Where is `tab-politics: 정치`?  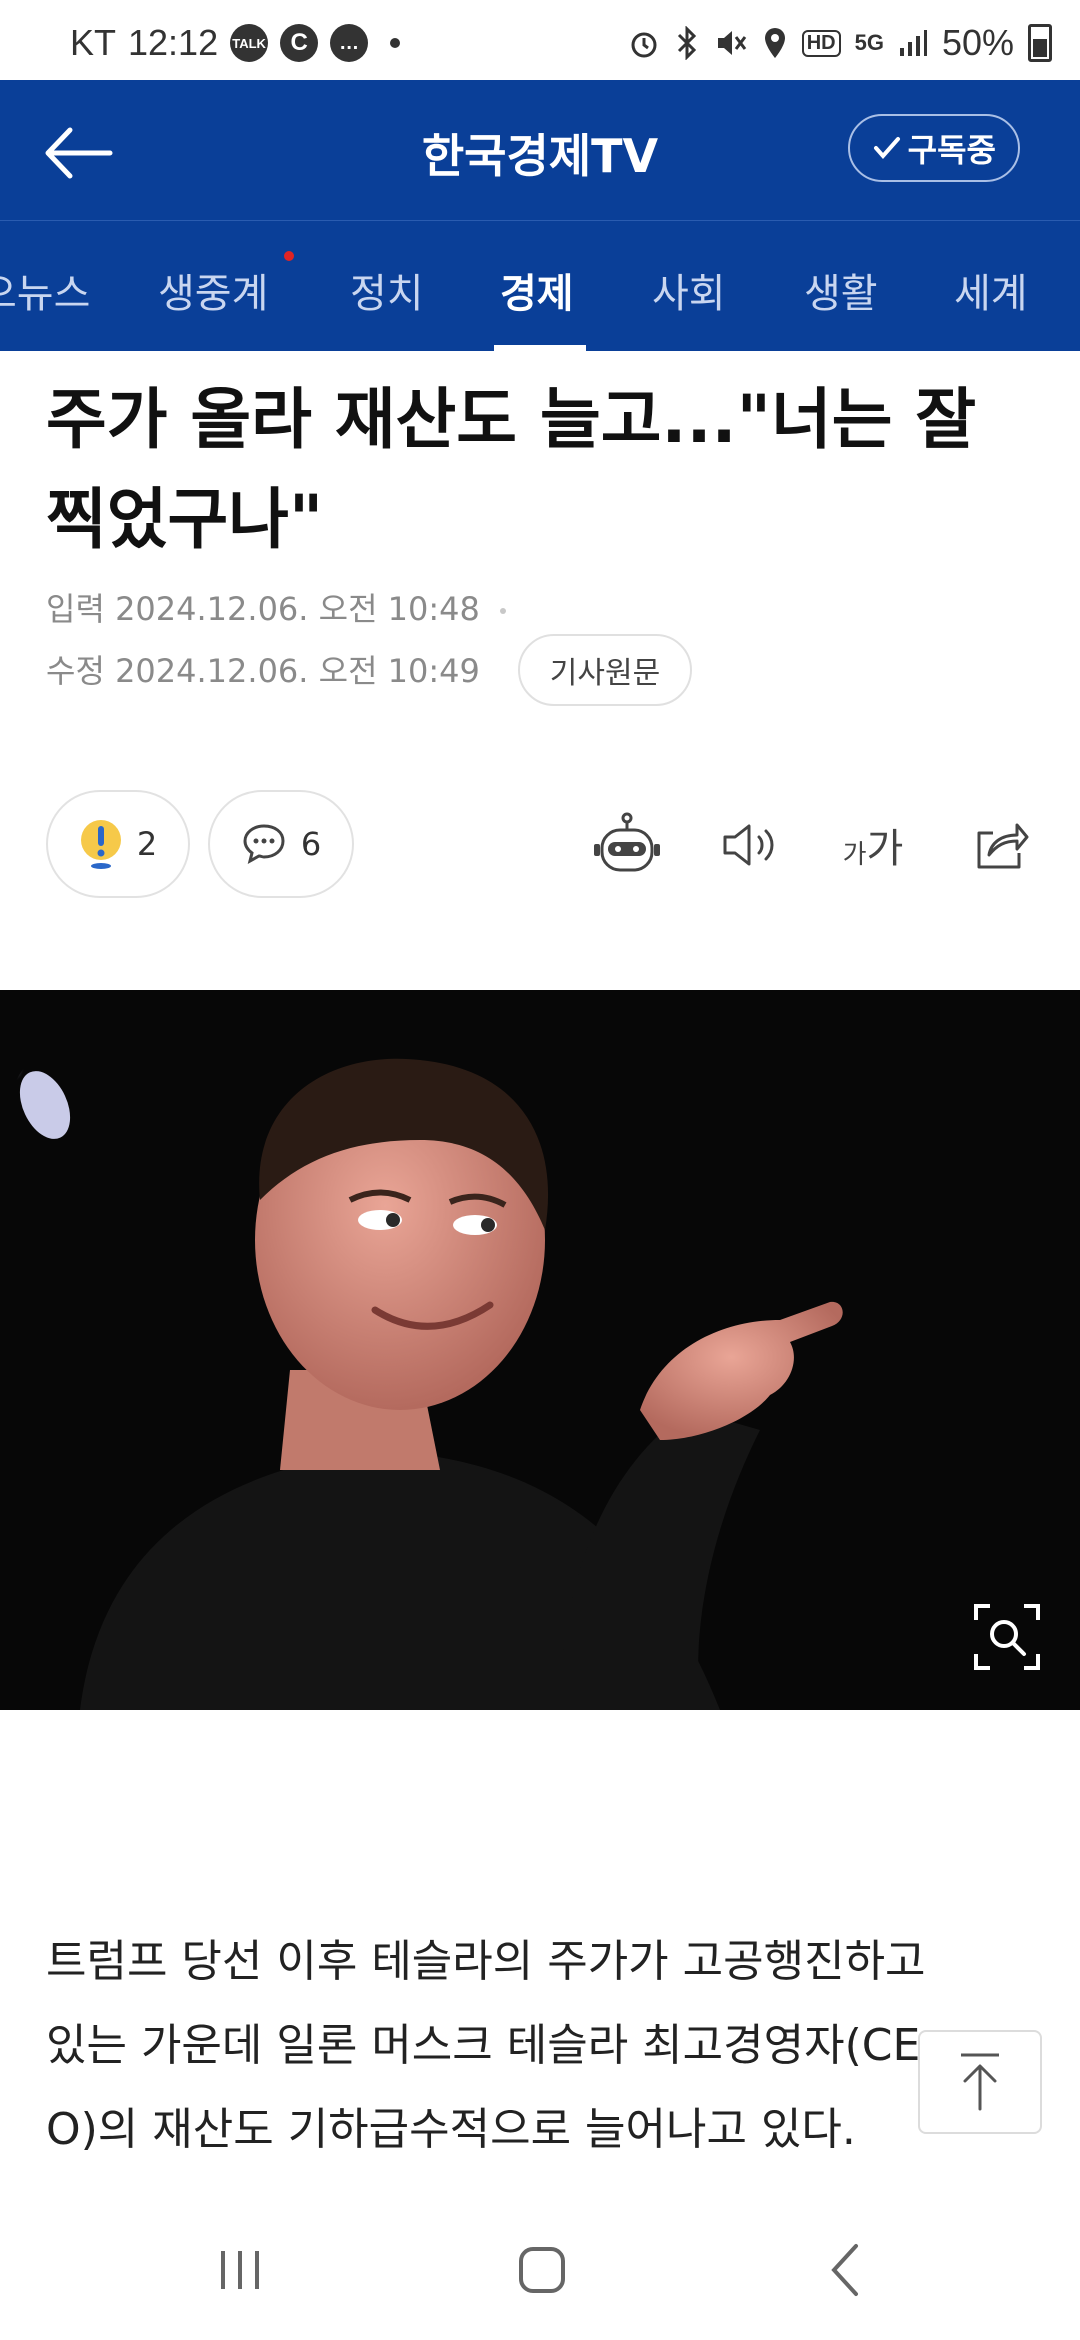 tab-politics: 정치 is located at coordinates (387, 290).